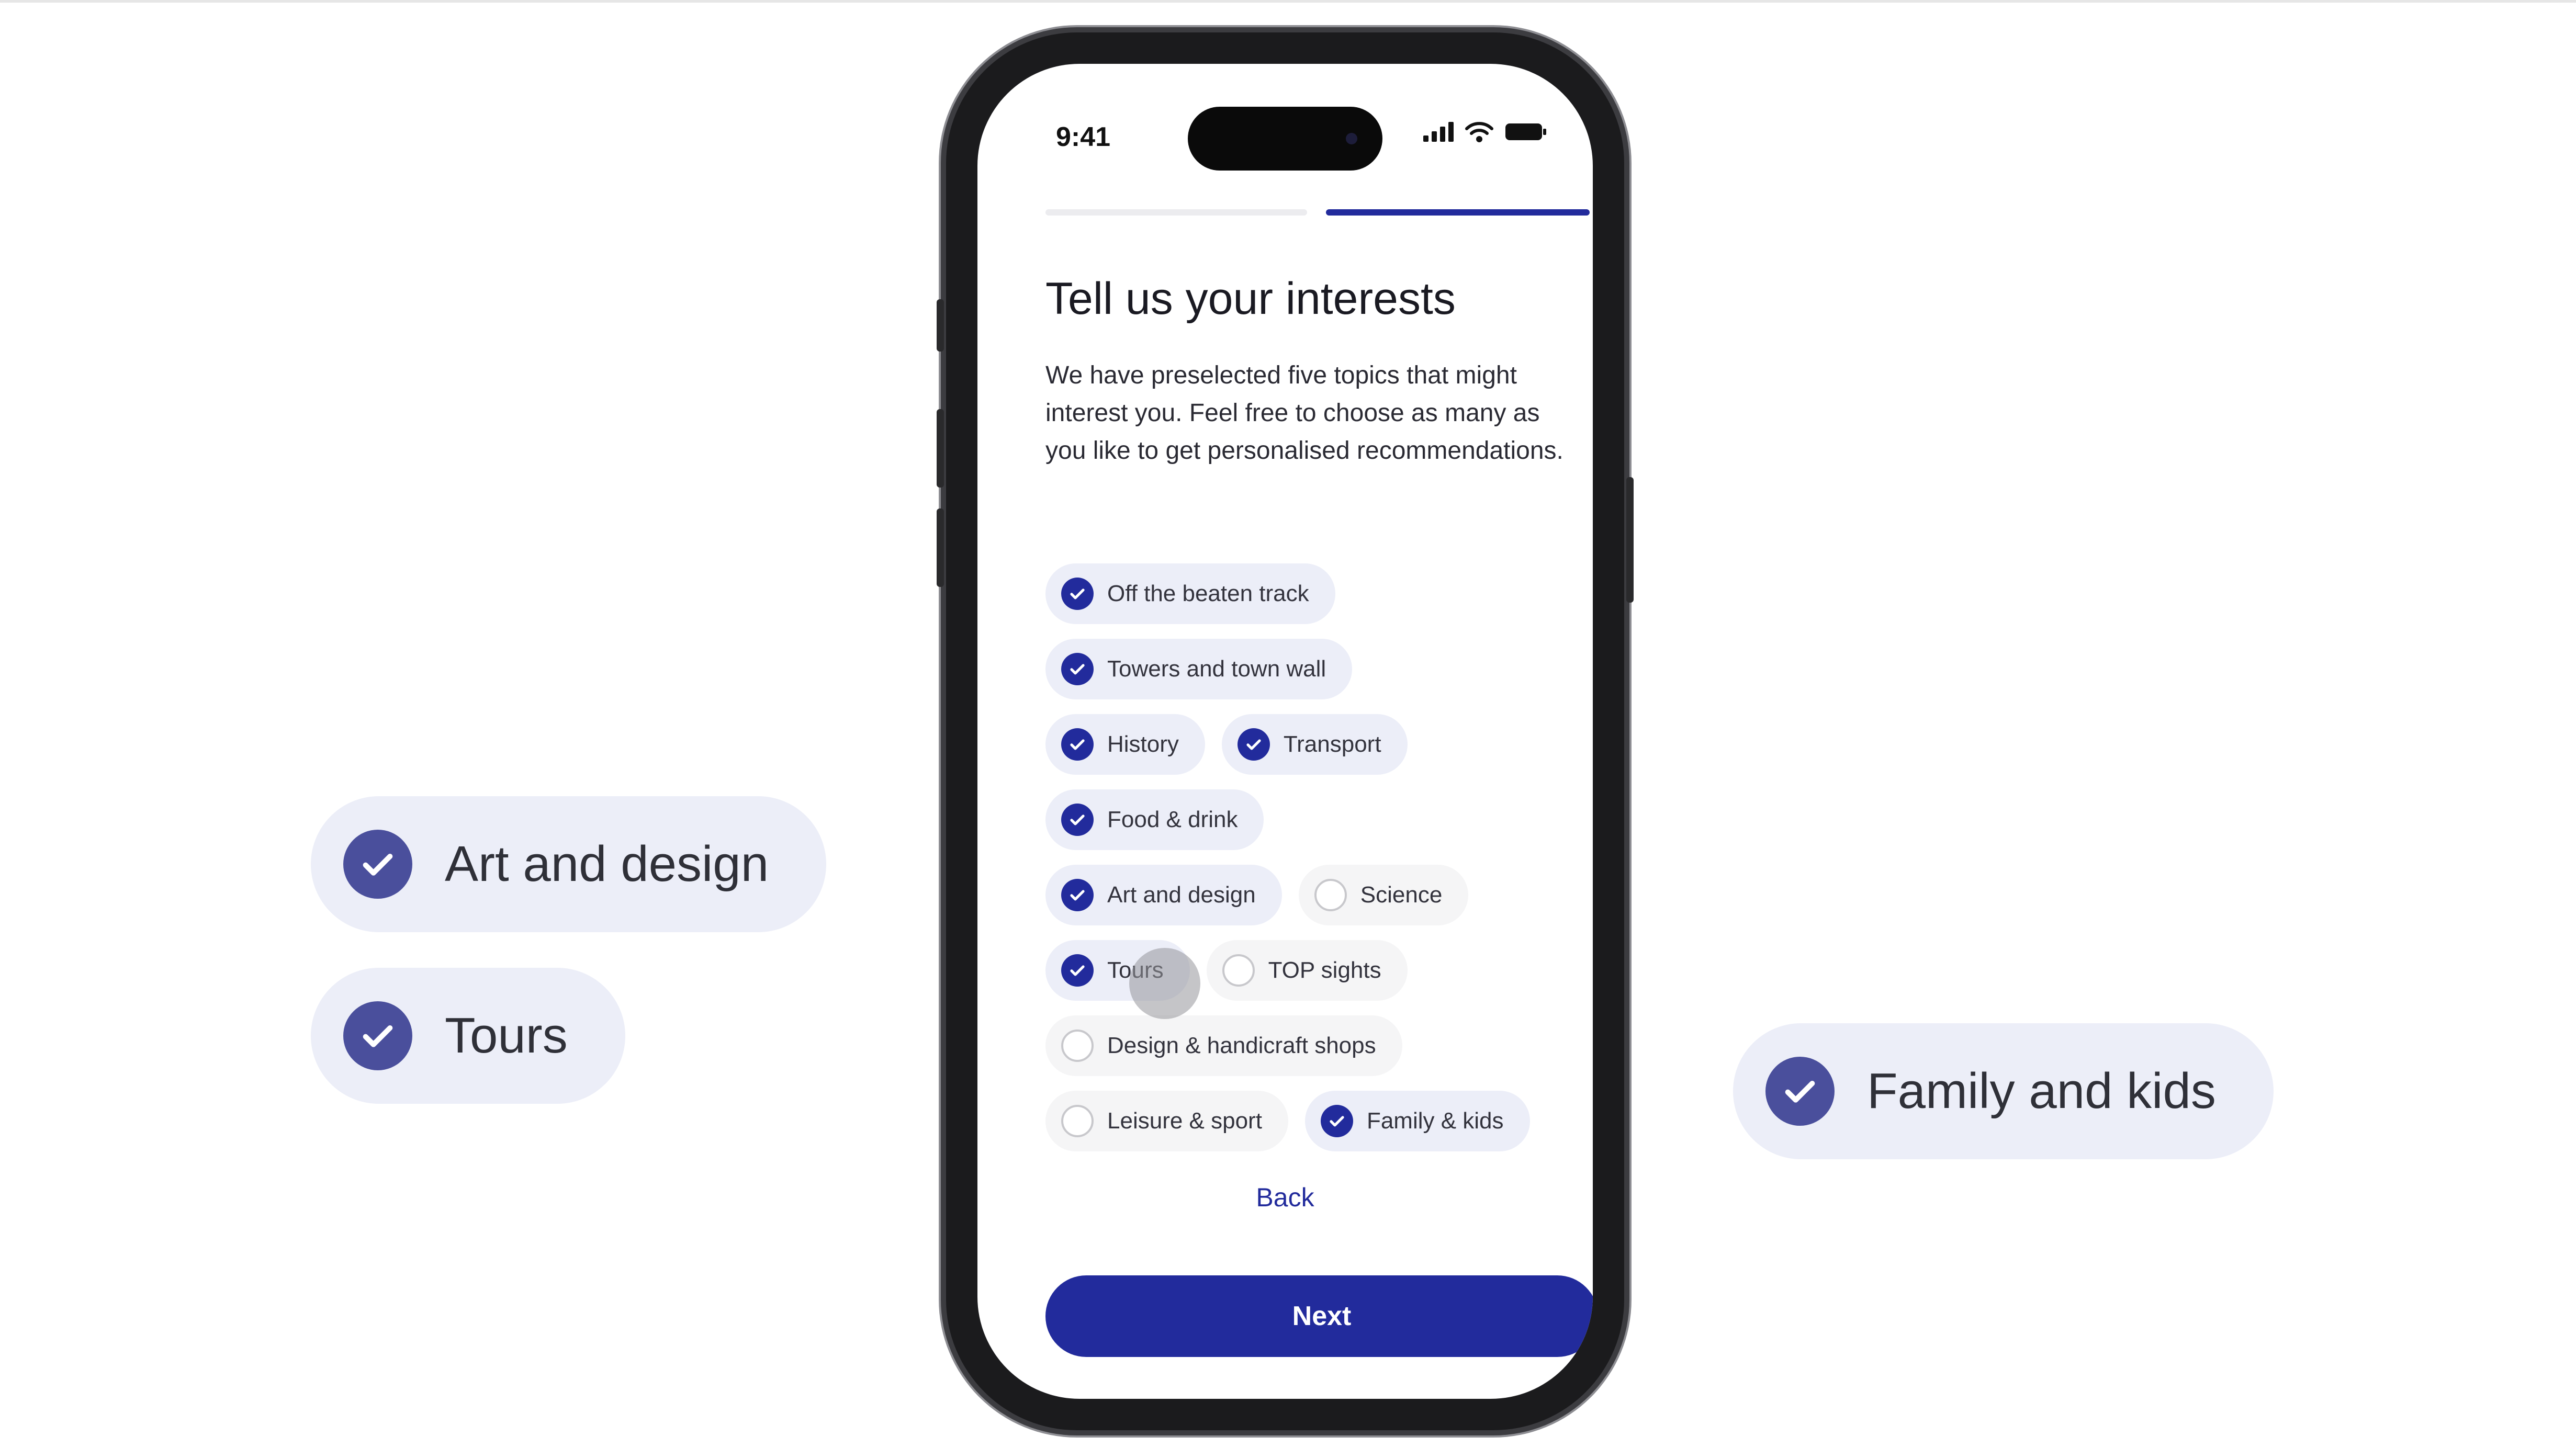  I want to click on interest-chip-science: Science, so click(1384, 895).